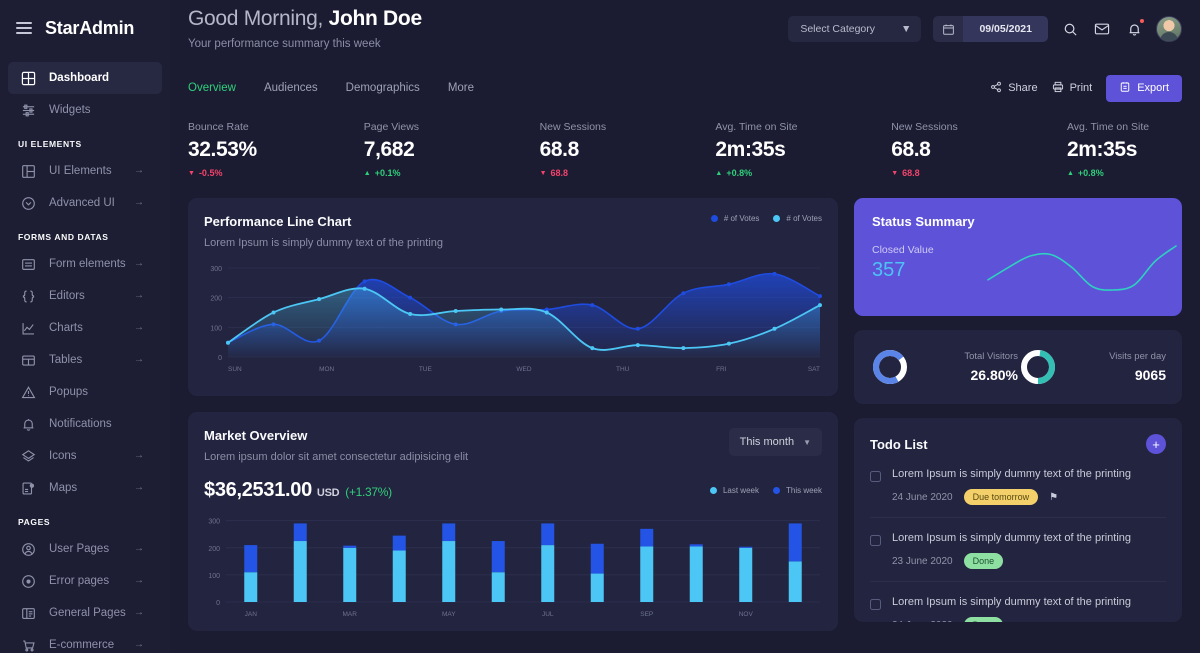 This screenshot has width=1200, height=653. Describe the element at coordinates (1072, 88) in the screenshot. I see `print-button: Print` at that location.